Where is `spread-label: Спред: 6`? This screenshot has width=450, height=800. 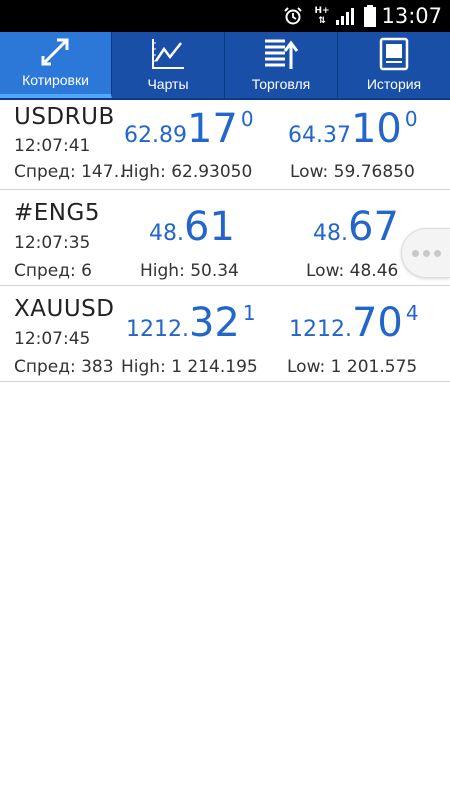
spread-label: Спред: 6 is located at coordinates (53, 271).